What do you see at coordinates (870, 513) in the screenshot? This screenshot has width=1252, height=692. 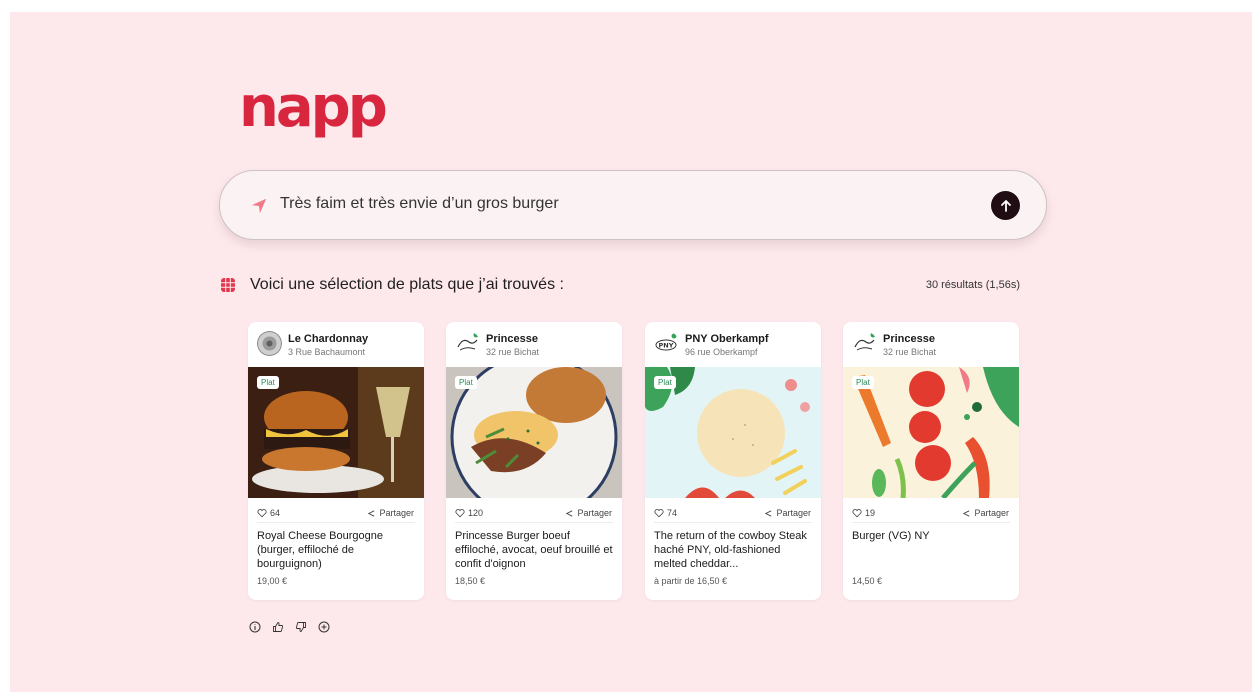 I see `like-count: 19` at bounding box center [870, 513].